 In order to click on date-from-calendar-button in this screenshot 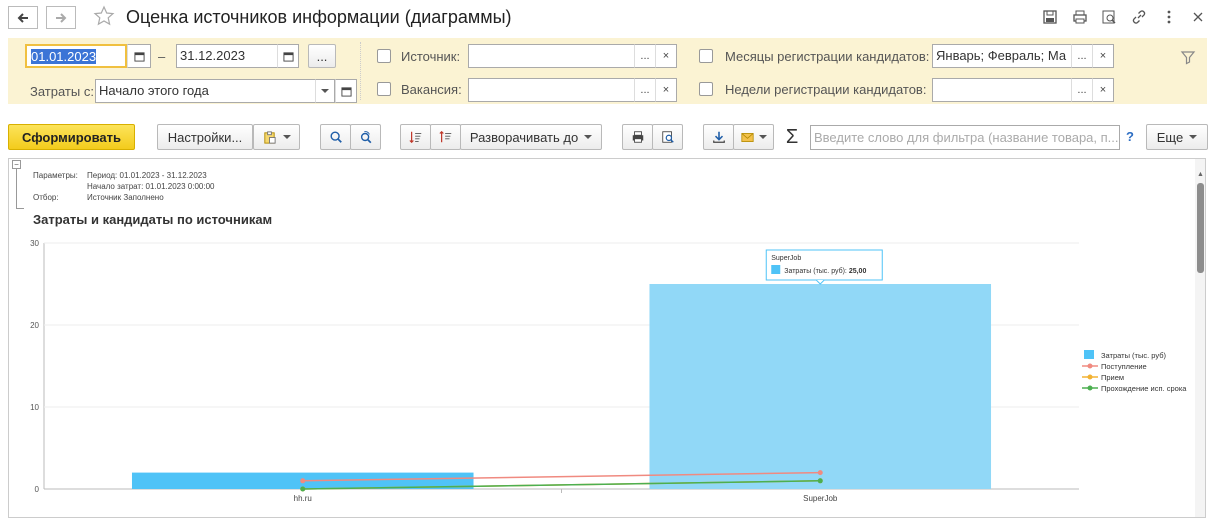, I will do `click(139, 56)`.